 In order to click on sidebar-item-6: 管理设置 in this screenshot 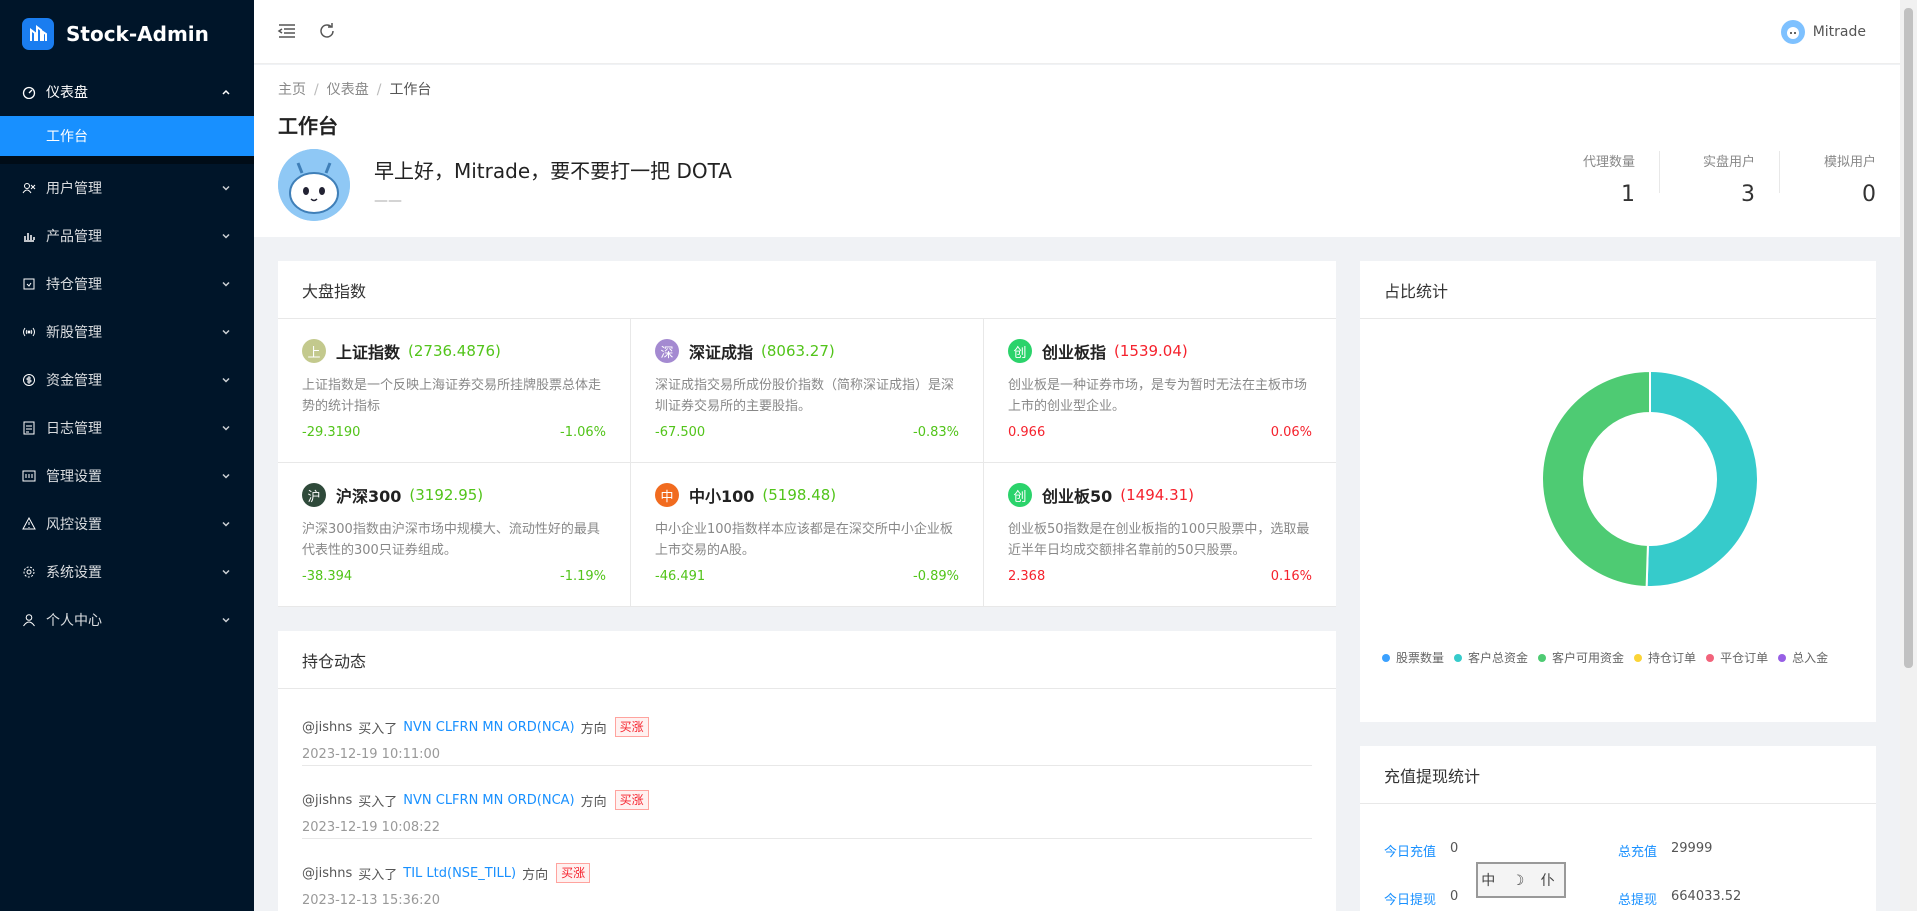, I will do `click(127, 476)`.